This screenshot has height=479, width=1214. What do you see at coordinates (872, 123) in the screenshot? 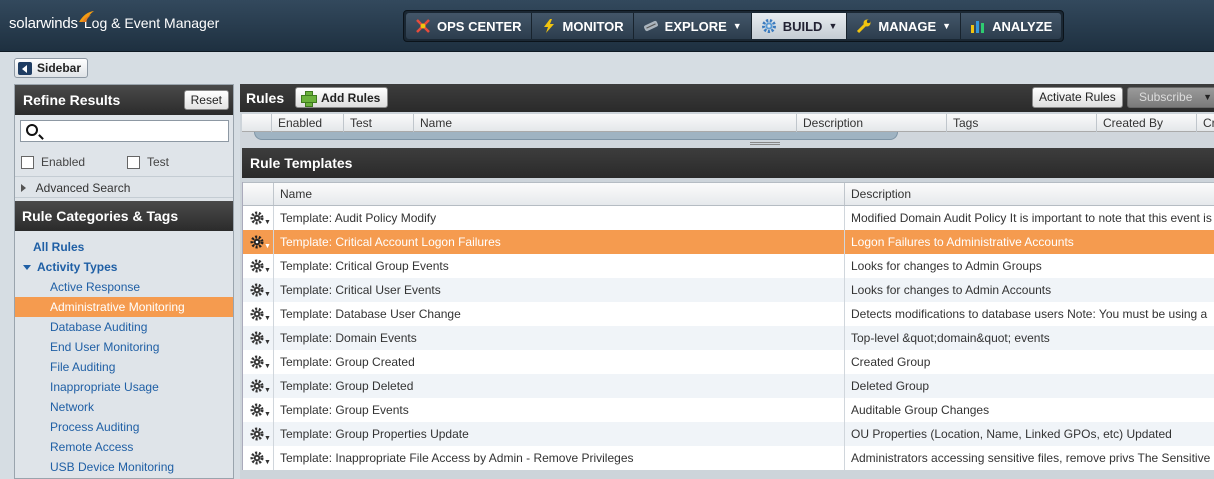
I see `rules-col-description: Description` at bounding box center [872, 123].